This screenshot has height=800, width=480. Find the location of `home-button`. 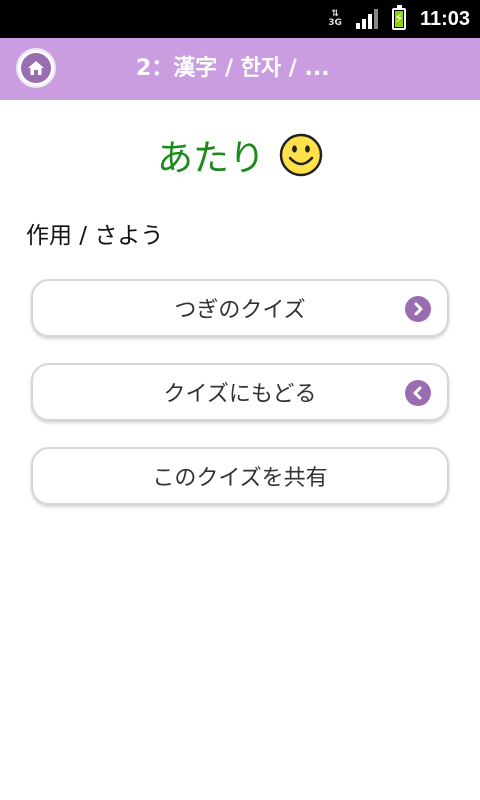

home-button is located at coordinates (36, 68).